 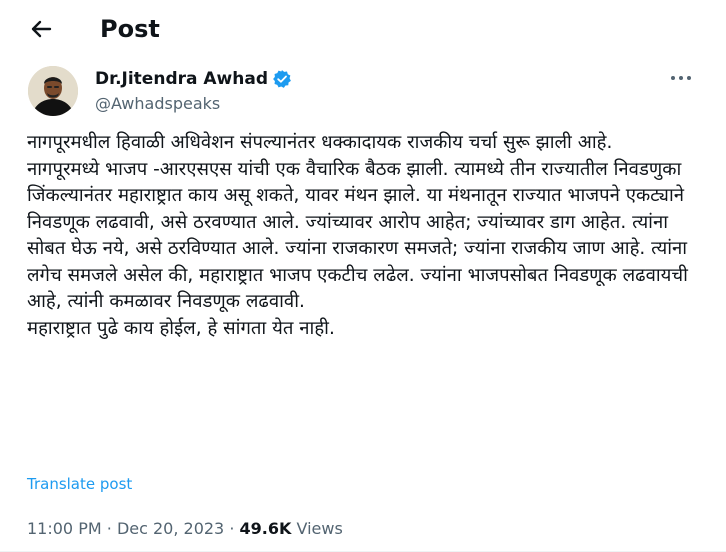 What do you see at coordinates (265, 528) in the screenshot?
I see `views-count: 49.6K` at bounding box center [265, 528].